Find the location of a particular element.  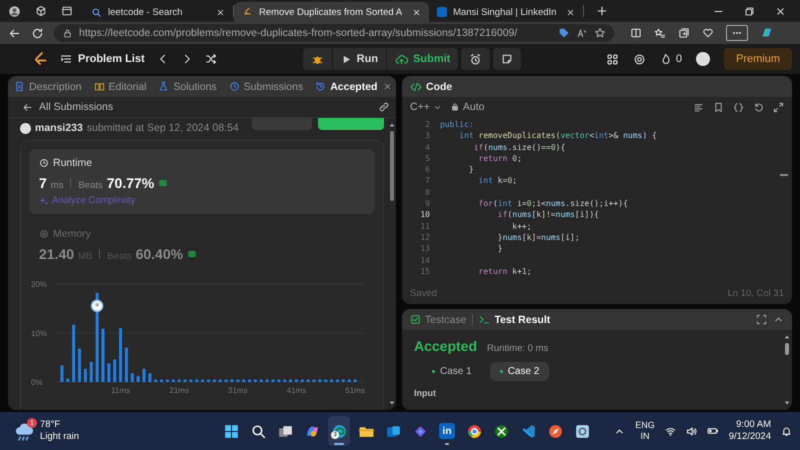

cloud-upload-icon is located at coordinates (401, 59).